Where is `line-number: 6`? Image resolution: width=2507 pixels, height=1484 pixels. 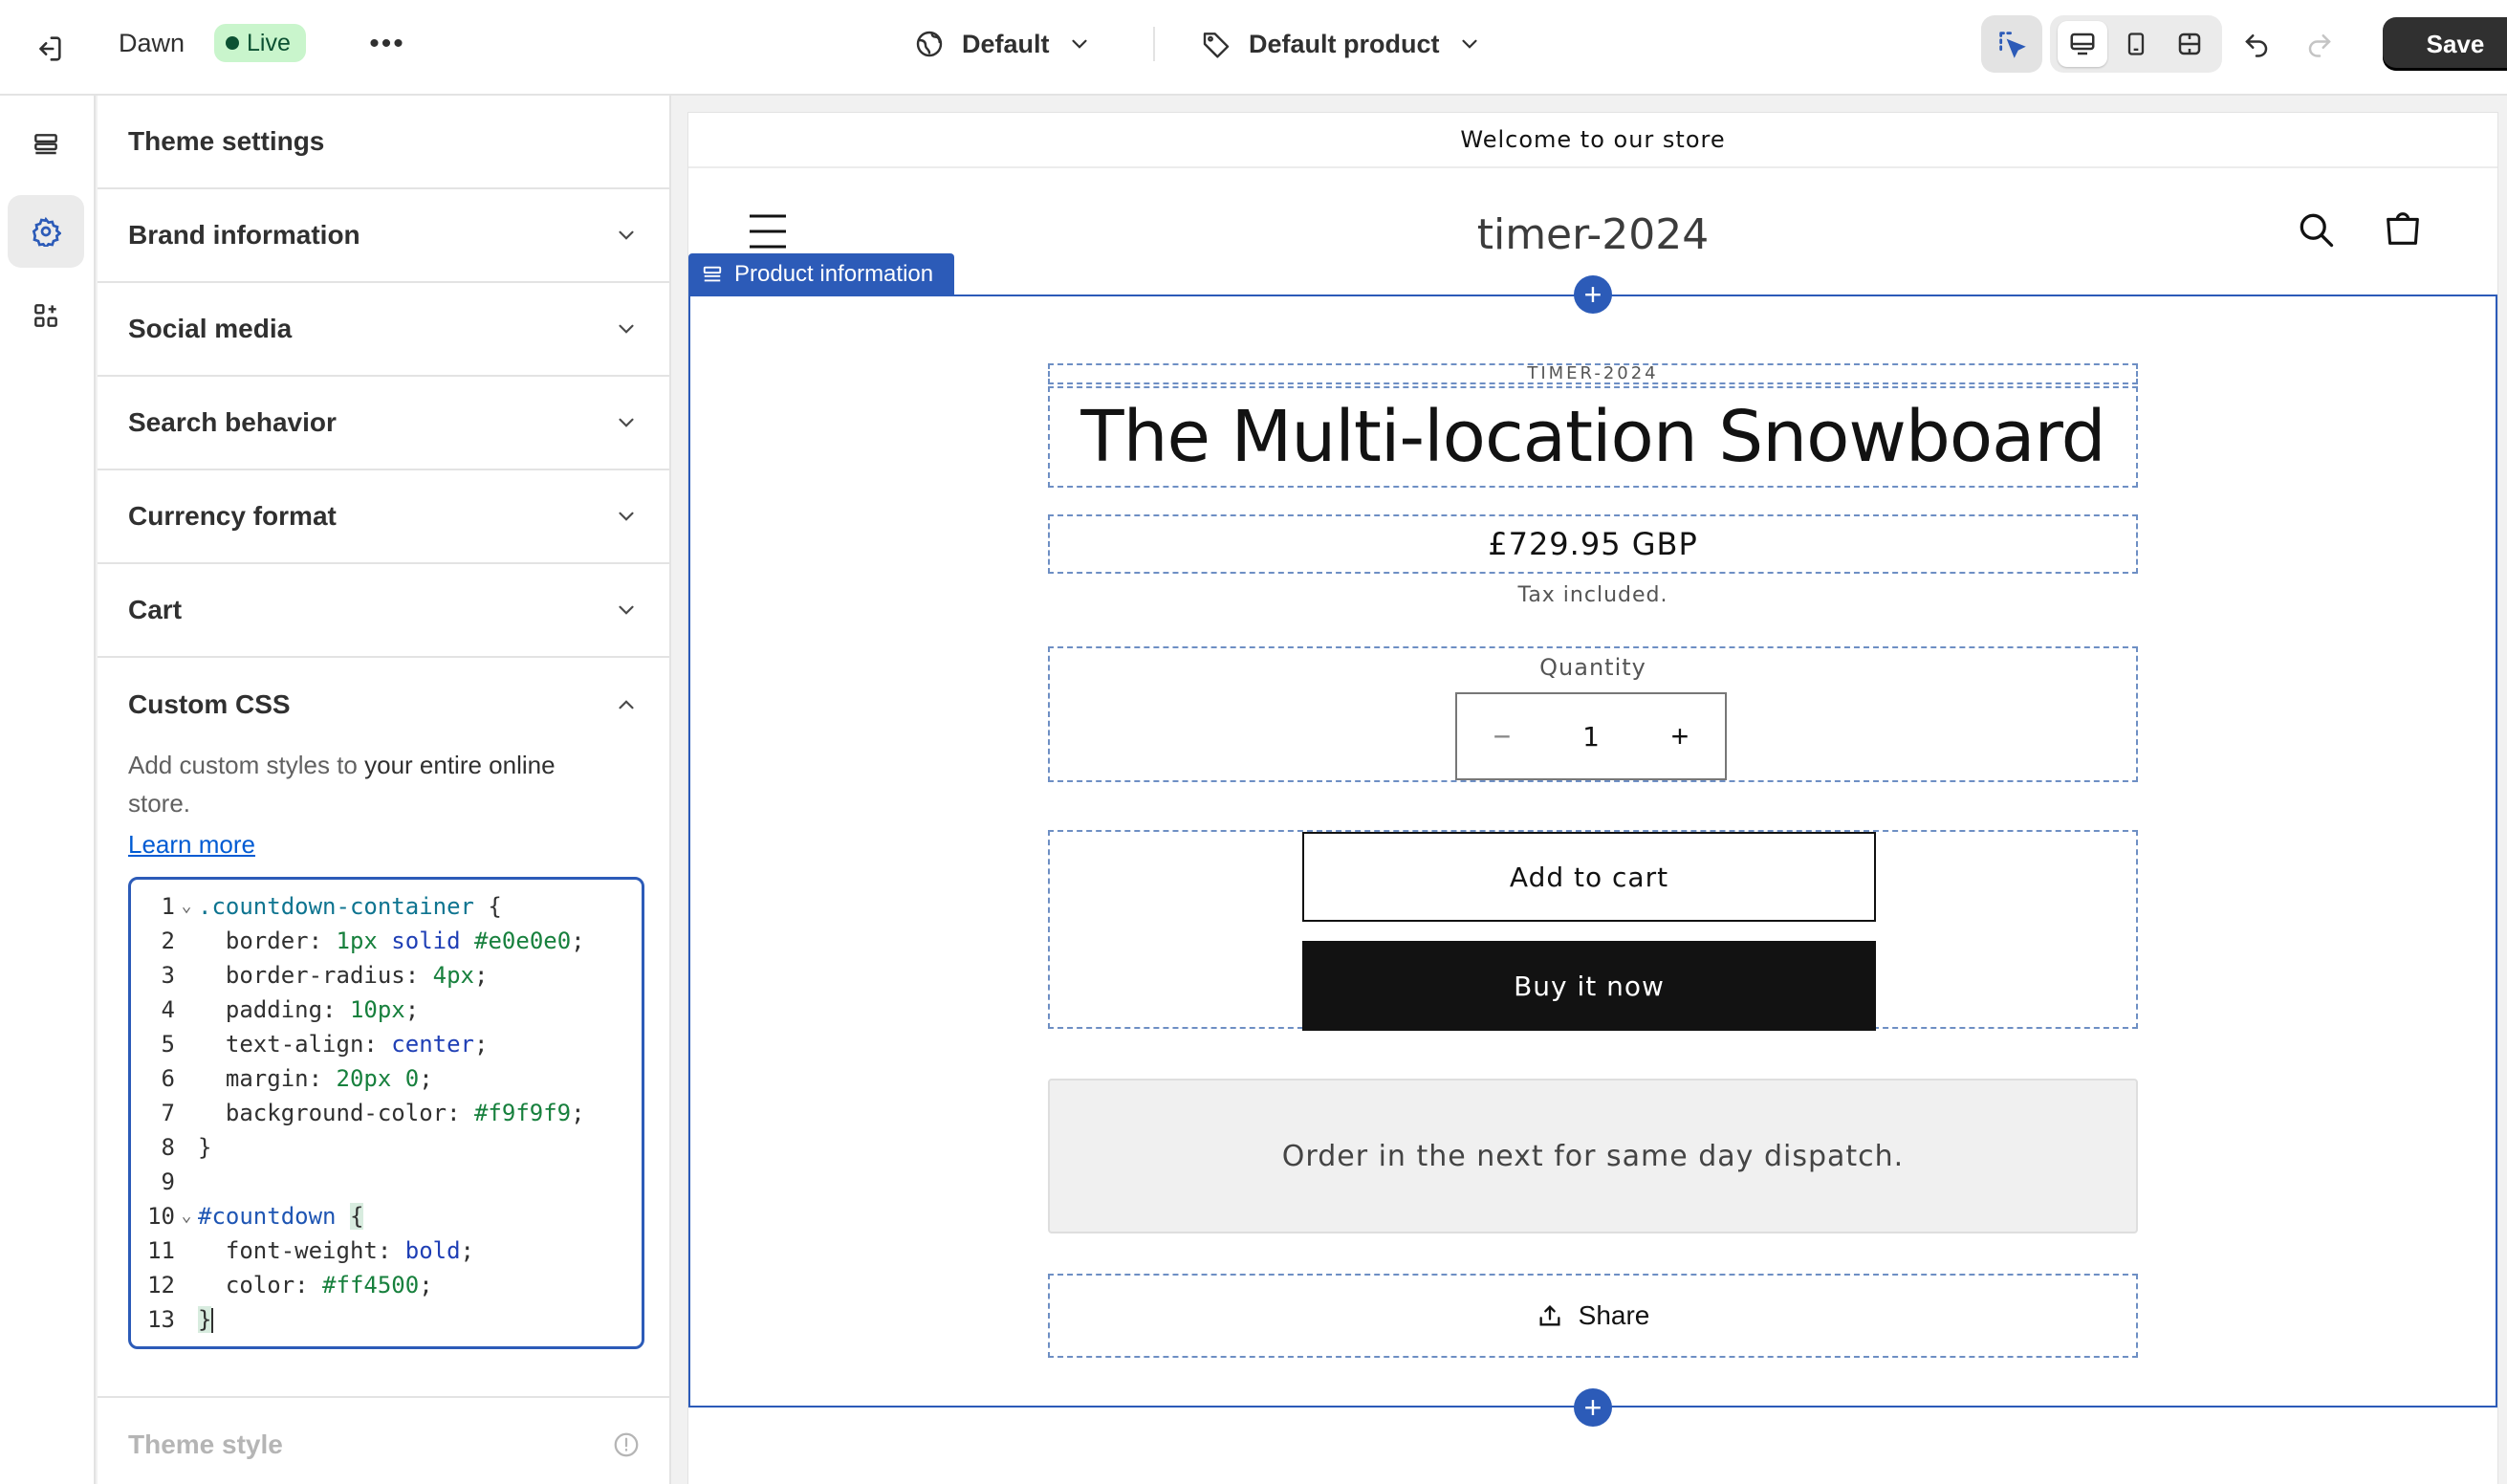 line-number: 6 is located at coordinates (168, 1079).